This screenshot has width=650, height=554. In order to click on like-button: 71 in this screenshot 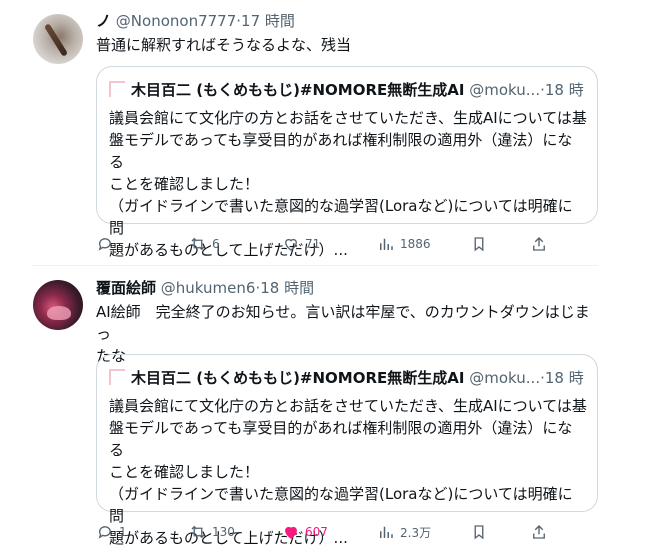, I will do `click(301, 244)`.